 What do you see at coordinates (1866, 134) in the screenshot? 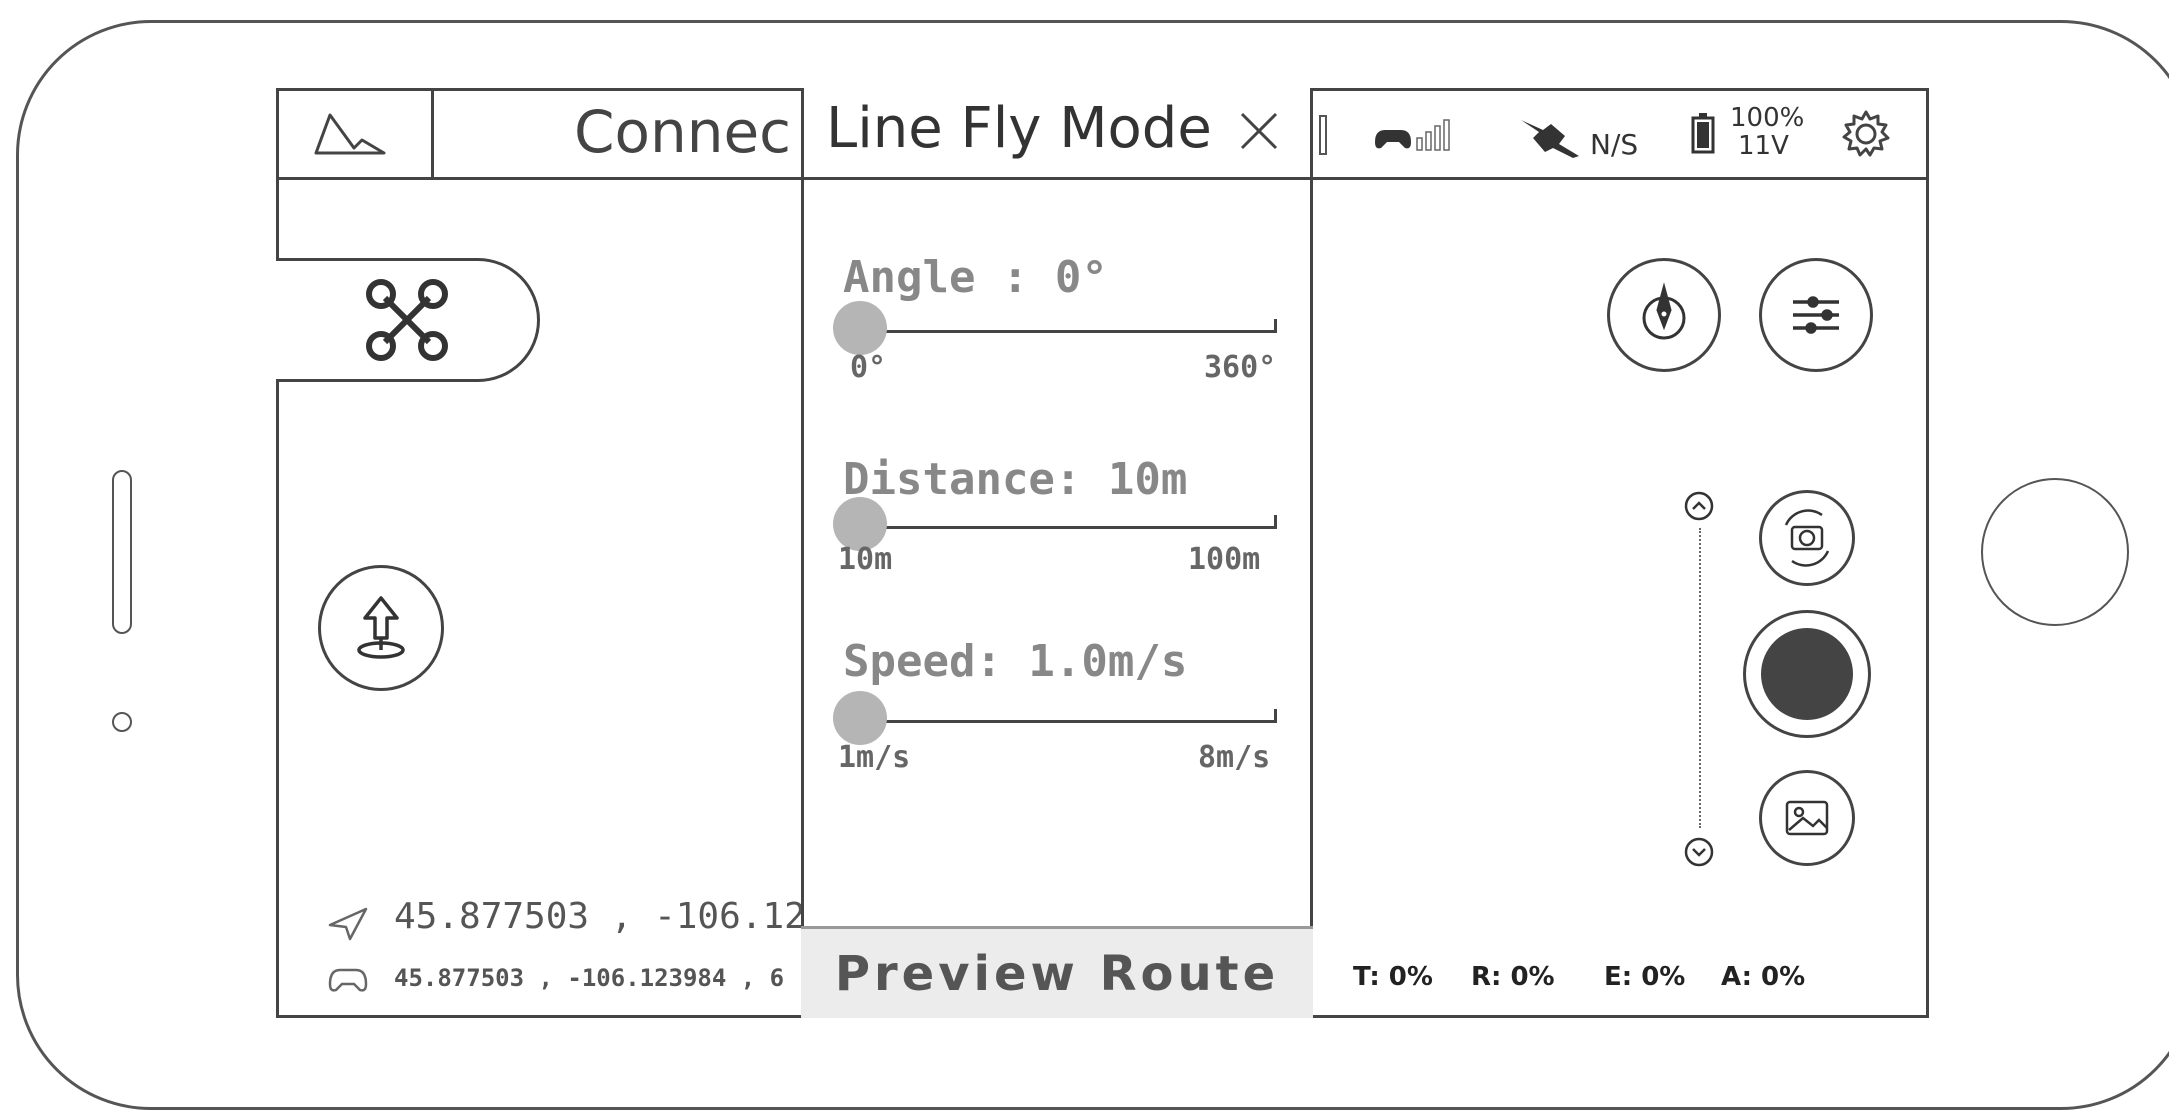
I see `gear-icon` at bounding box center [1866, 134].